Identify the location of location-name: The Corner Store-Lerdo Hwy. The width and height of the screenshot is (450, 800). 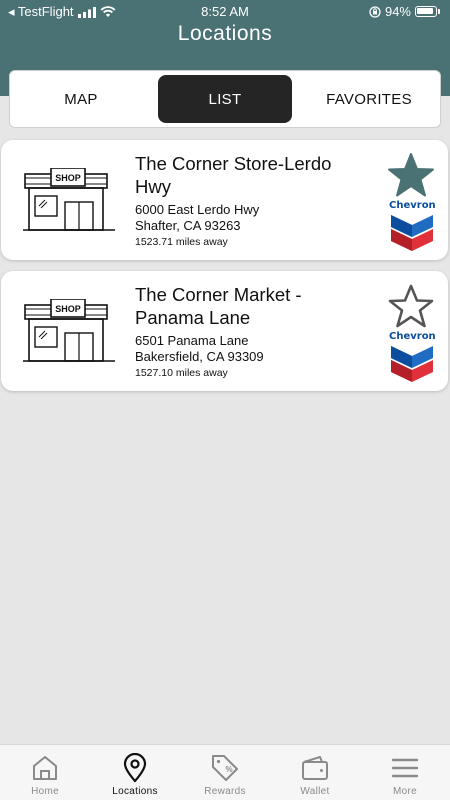
(233, 175).